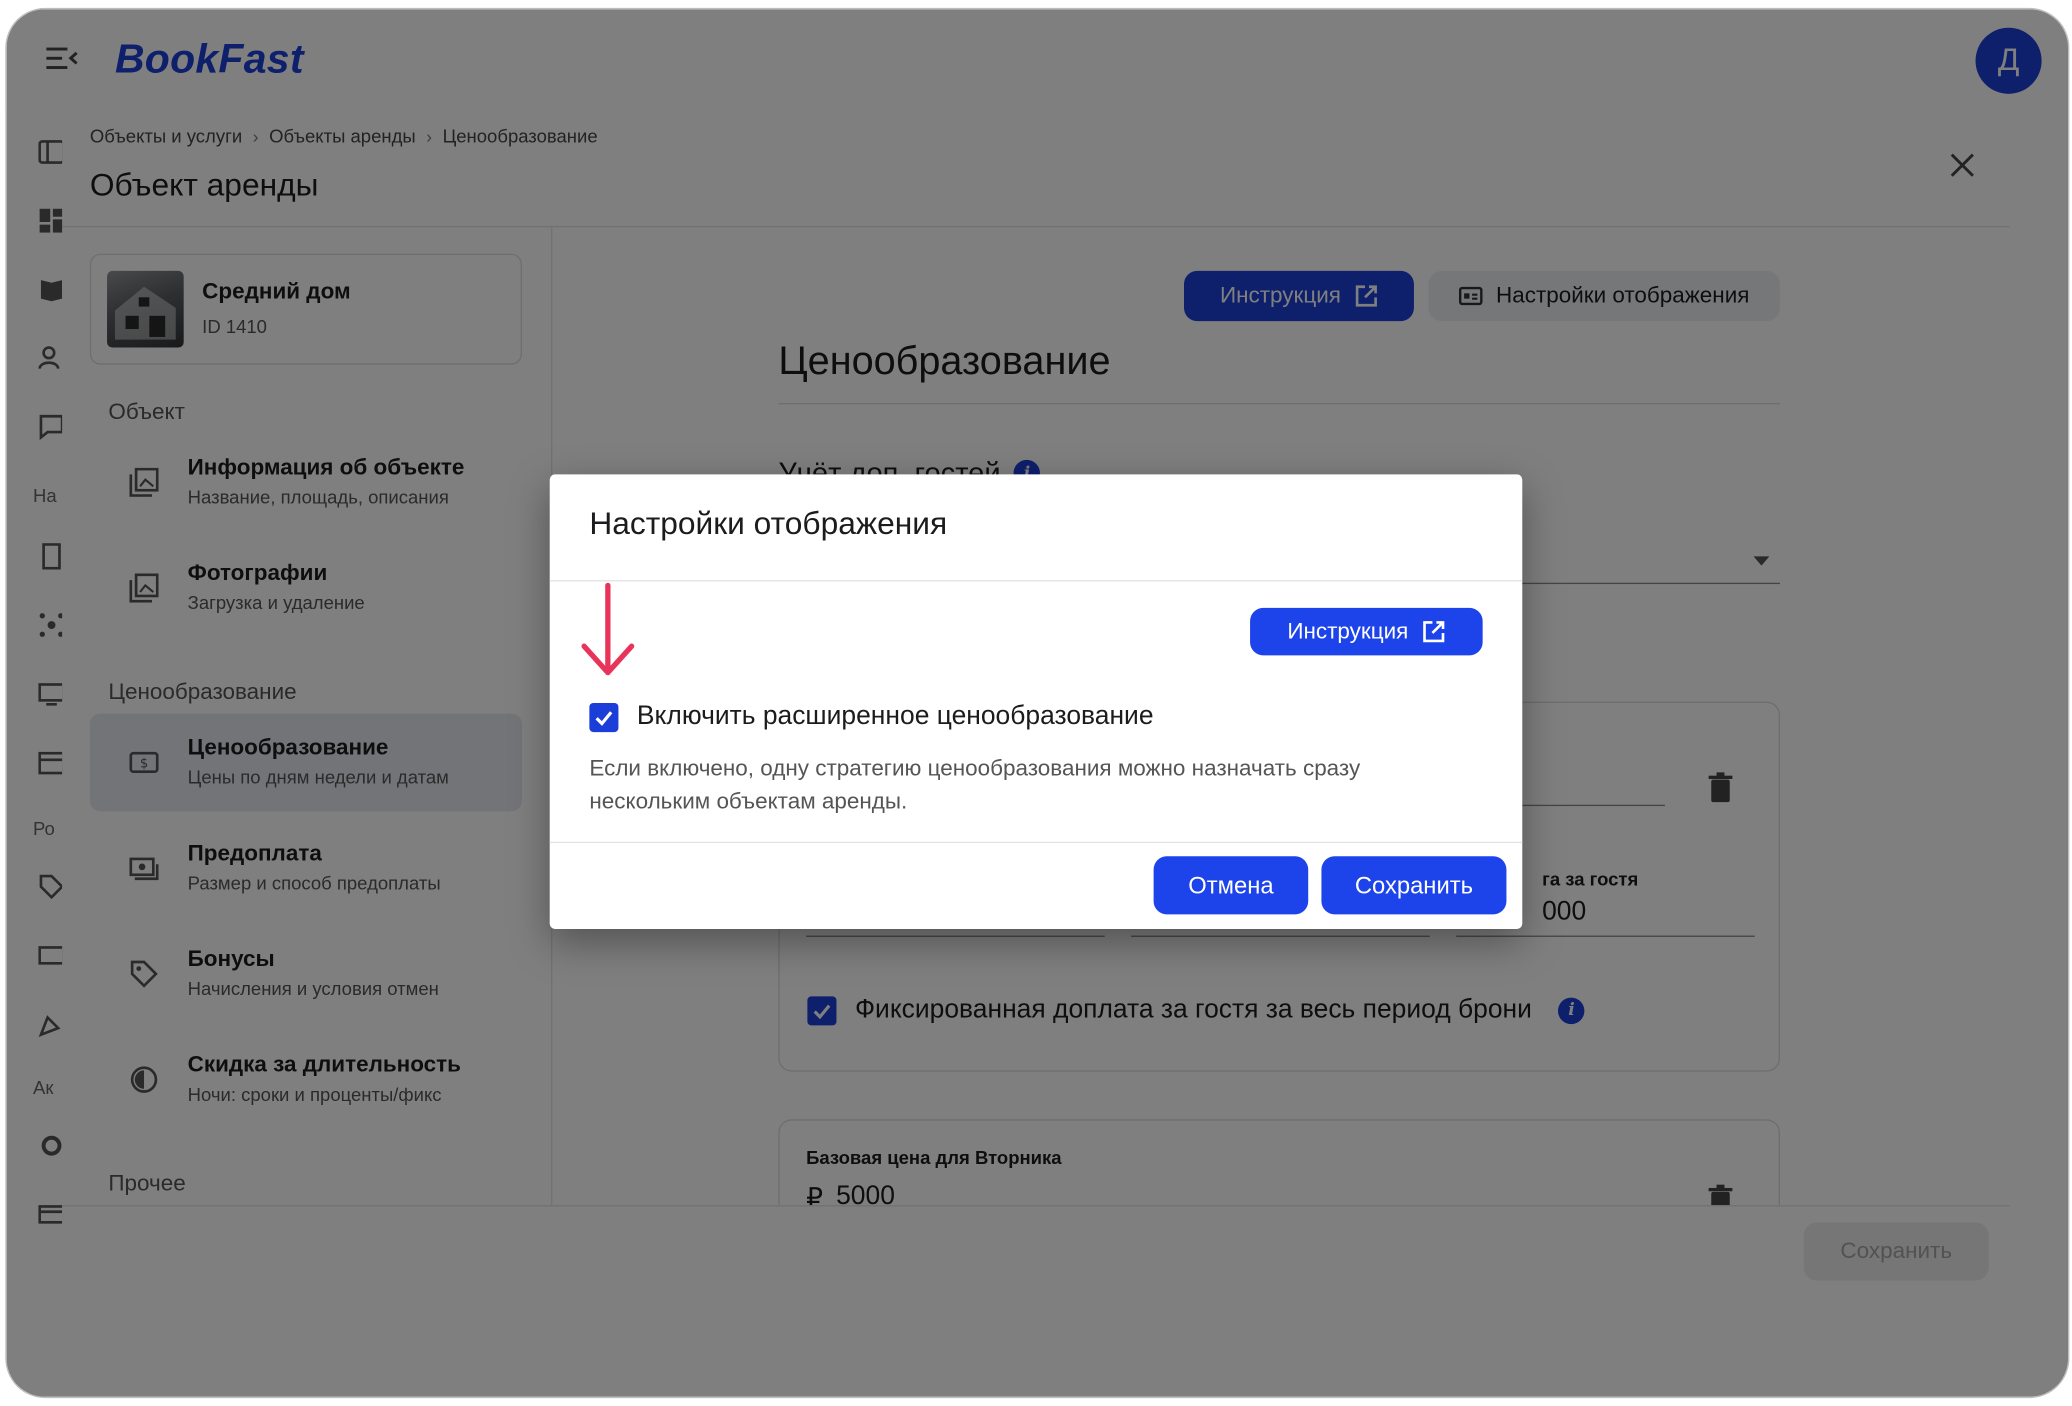 This screenshot has height=1406, width=2072. Describe the element at coordinates (608, 629) in the screenshot. I see `annotation-arrow-icon` at that location.